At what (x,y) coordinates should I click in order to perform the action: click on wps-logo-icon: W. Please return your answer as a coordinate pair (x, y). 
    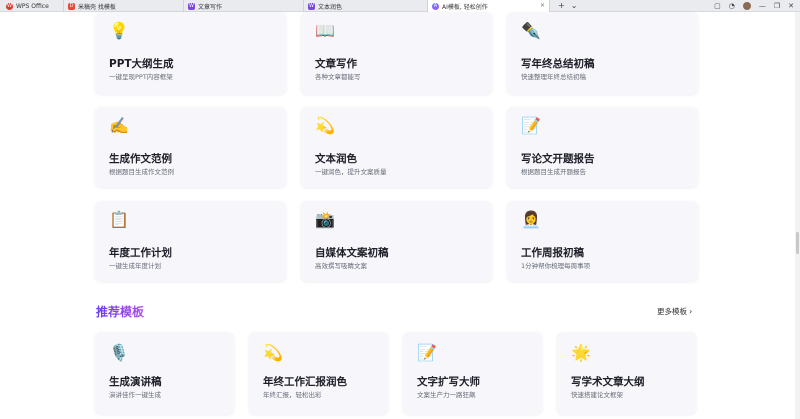
    Looking at the image, I should click on (9, 6).